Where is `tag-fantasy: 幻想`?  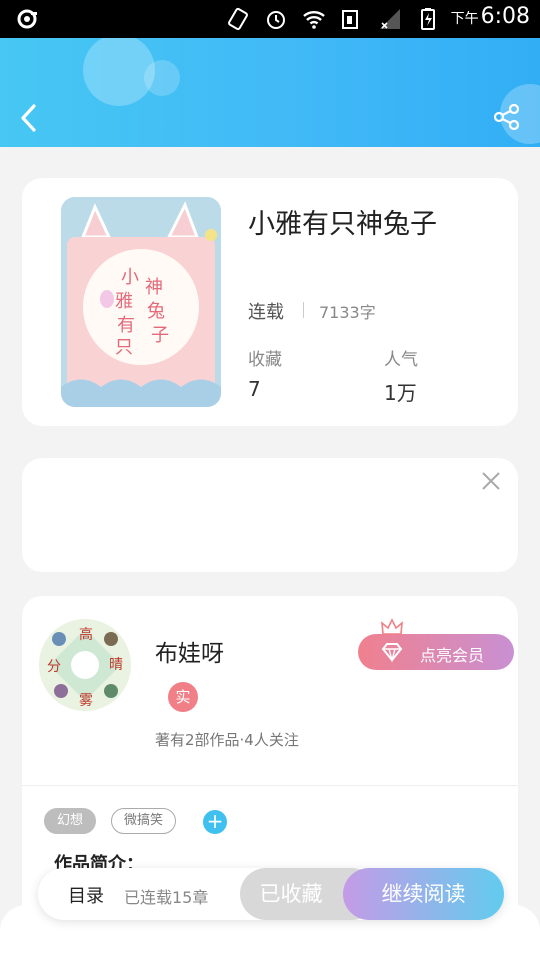 tag-fantasy: 幻想 is located at coordinates (70, 821).